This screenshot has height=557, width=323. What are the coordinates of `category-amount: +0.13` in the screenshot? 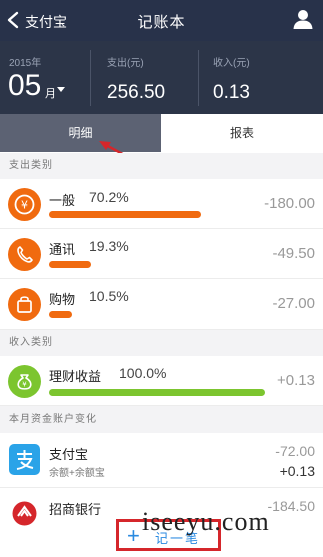 It's located at (296, 380).